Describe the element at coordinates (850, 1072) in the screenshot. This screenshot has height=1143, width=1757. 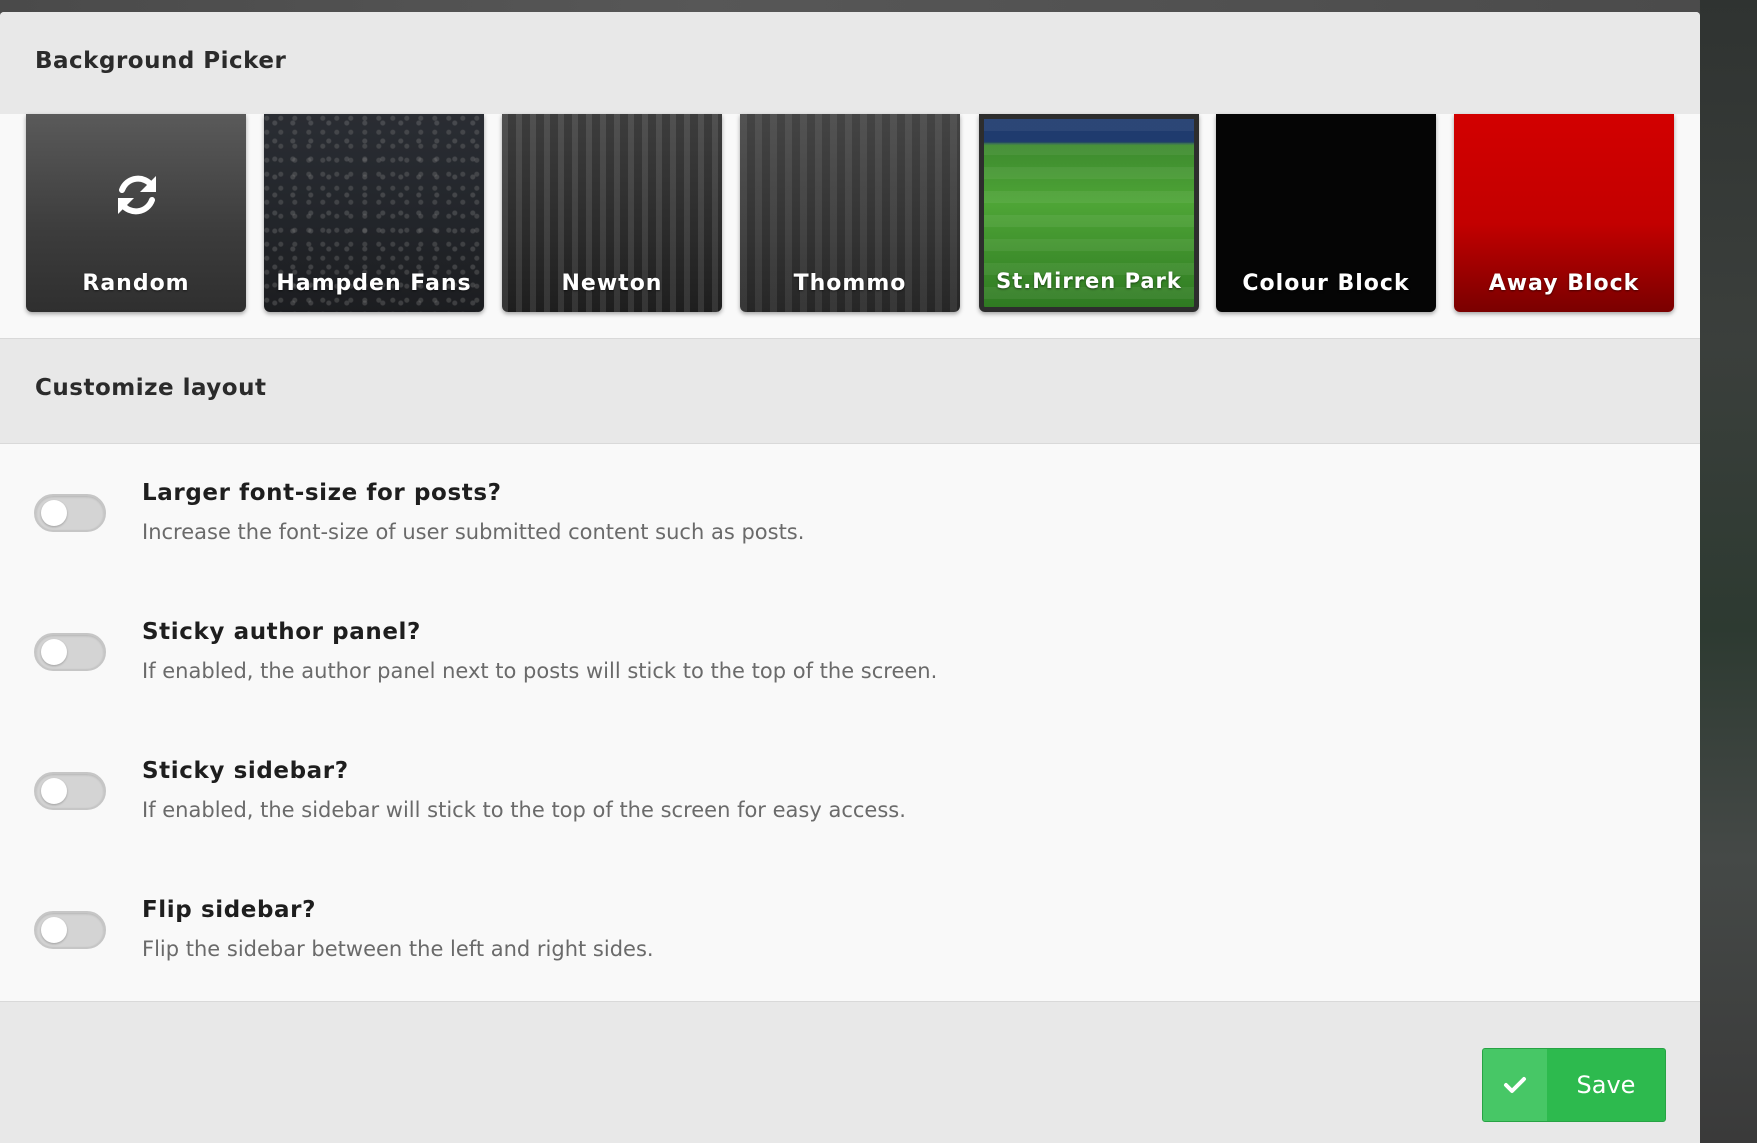
I see `modal-footer: Save` at that location.